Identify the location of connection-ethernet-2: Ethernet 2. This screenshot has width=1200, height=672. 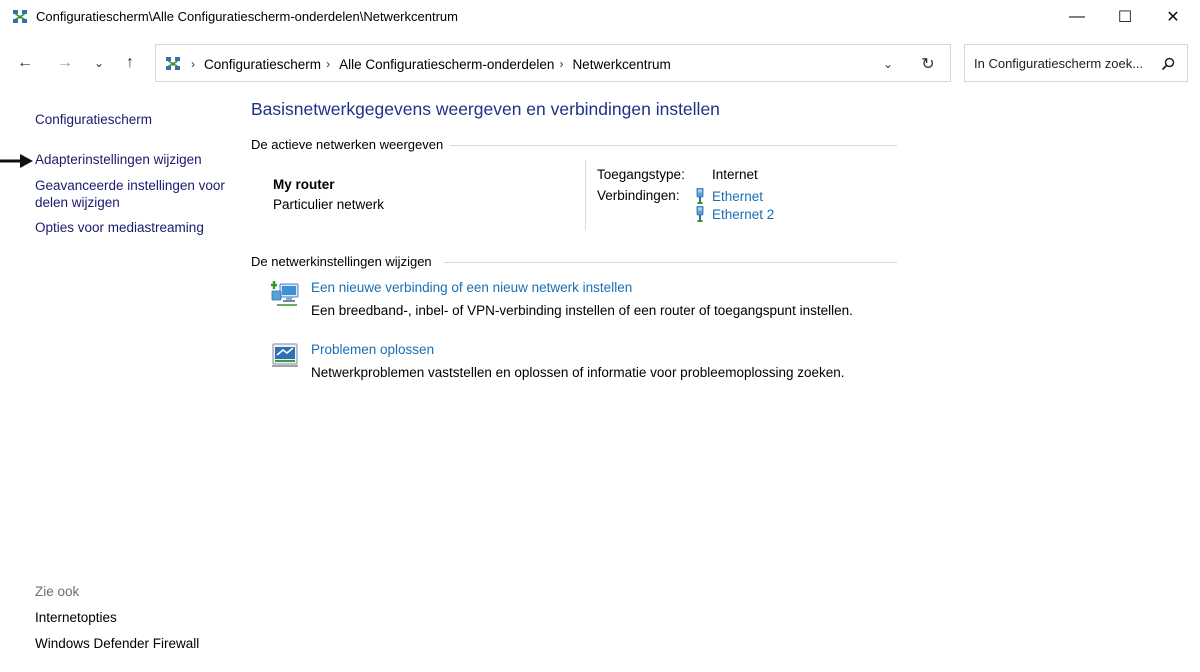
(734, 214).